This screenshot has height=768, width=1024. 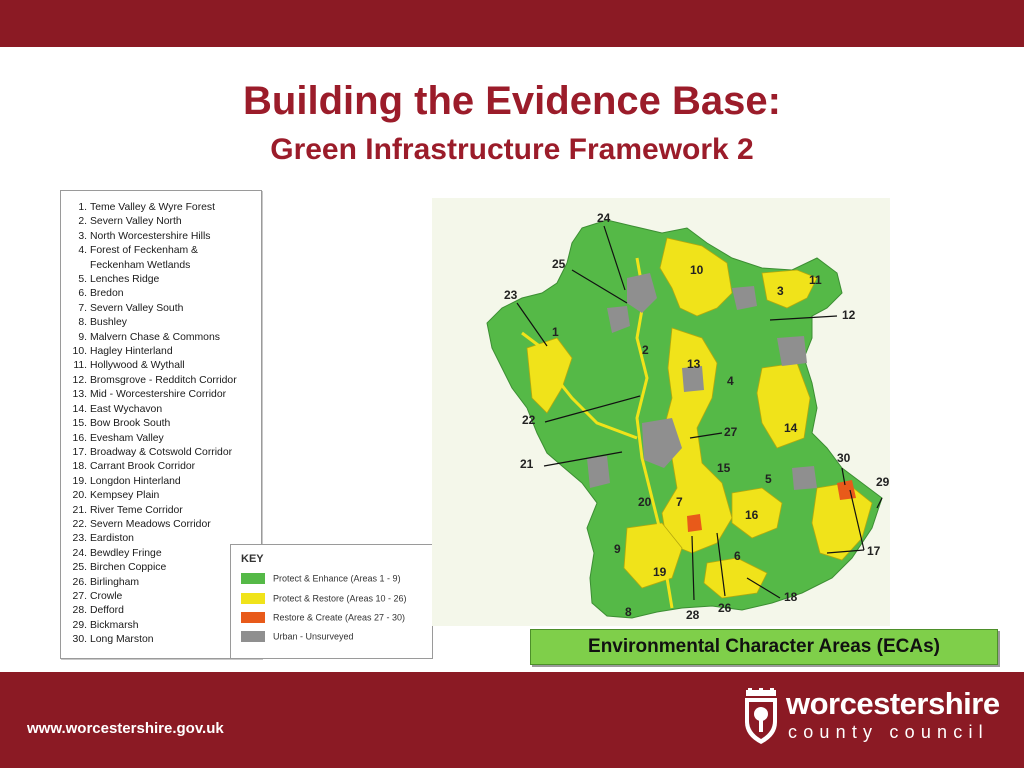 What do you see at coordinates (792, 351) in the screenshot?
I see `map-urban-redditch` at bounding box center [792, 351].